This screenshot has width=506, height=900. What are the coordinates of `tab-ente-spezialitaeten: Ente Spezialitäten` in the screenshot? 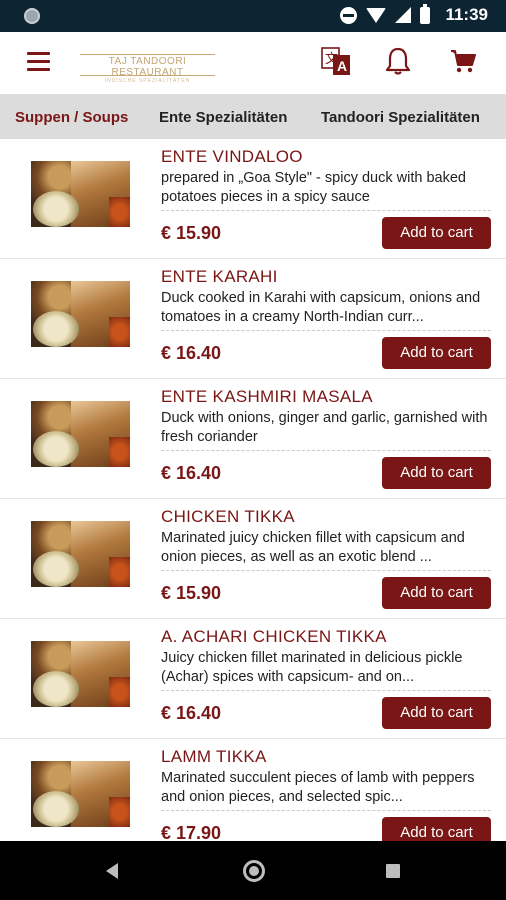 It's located at (223, 117).